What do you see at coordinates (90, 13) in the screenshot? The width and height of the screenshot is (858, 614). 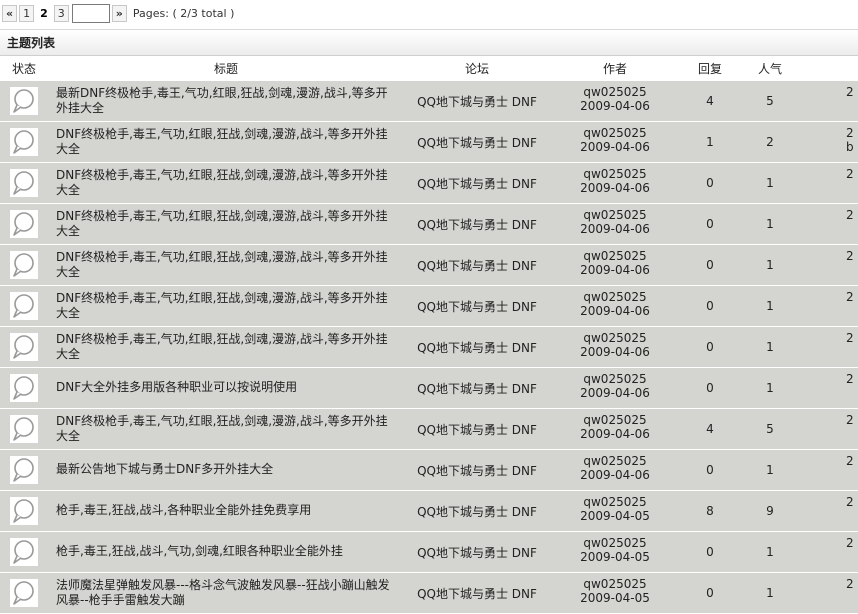 I see `page-jump-input` at bounding box center [90, 13].